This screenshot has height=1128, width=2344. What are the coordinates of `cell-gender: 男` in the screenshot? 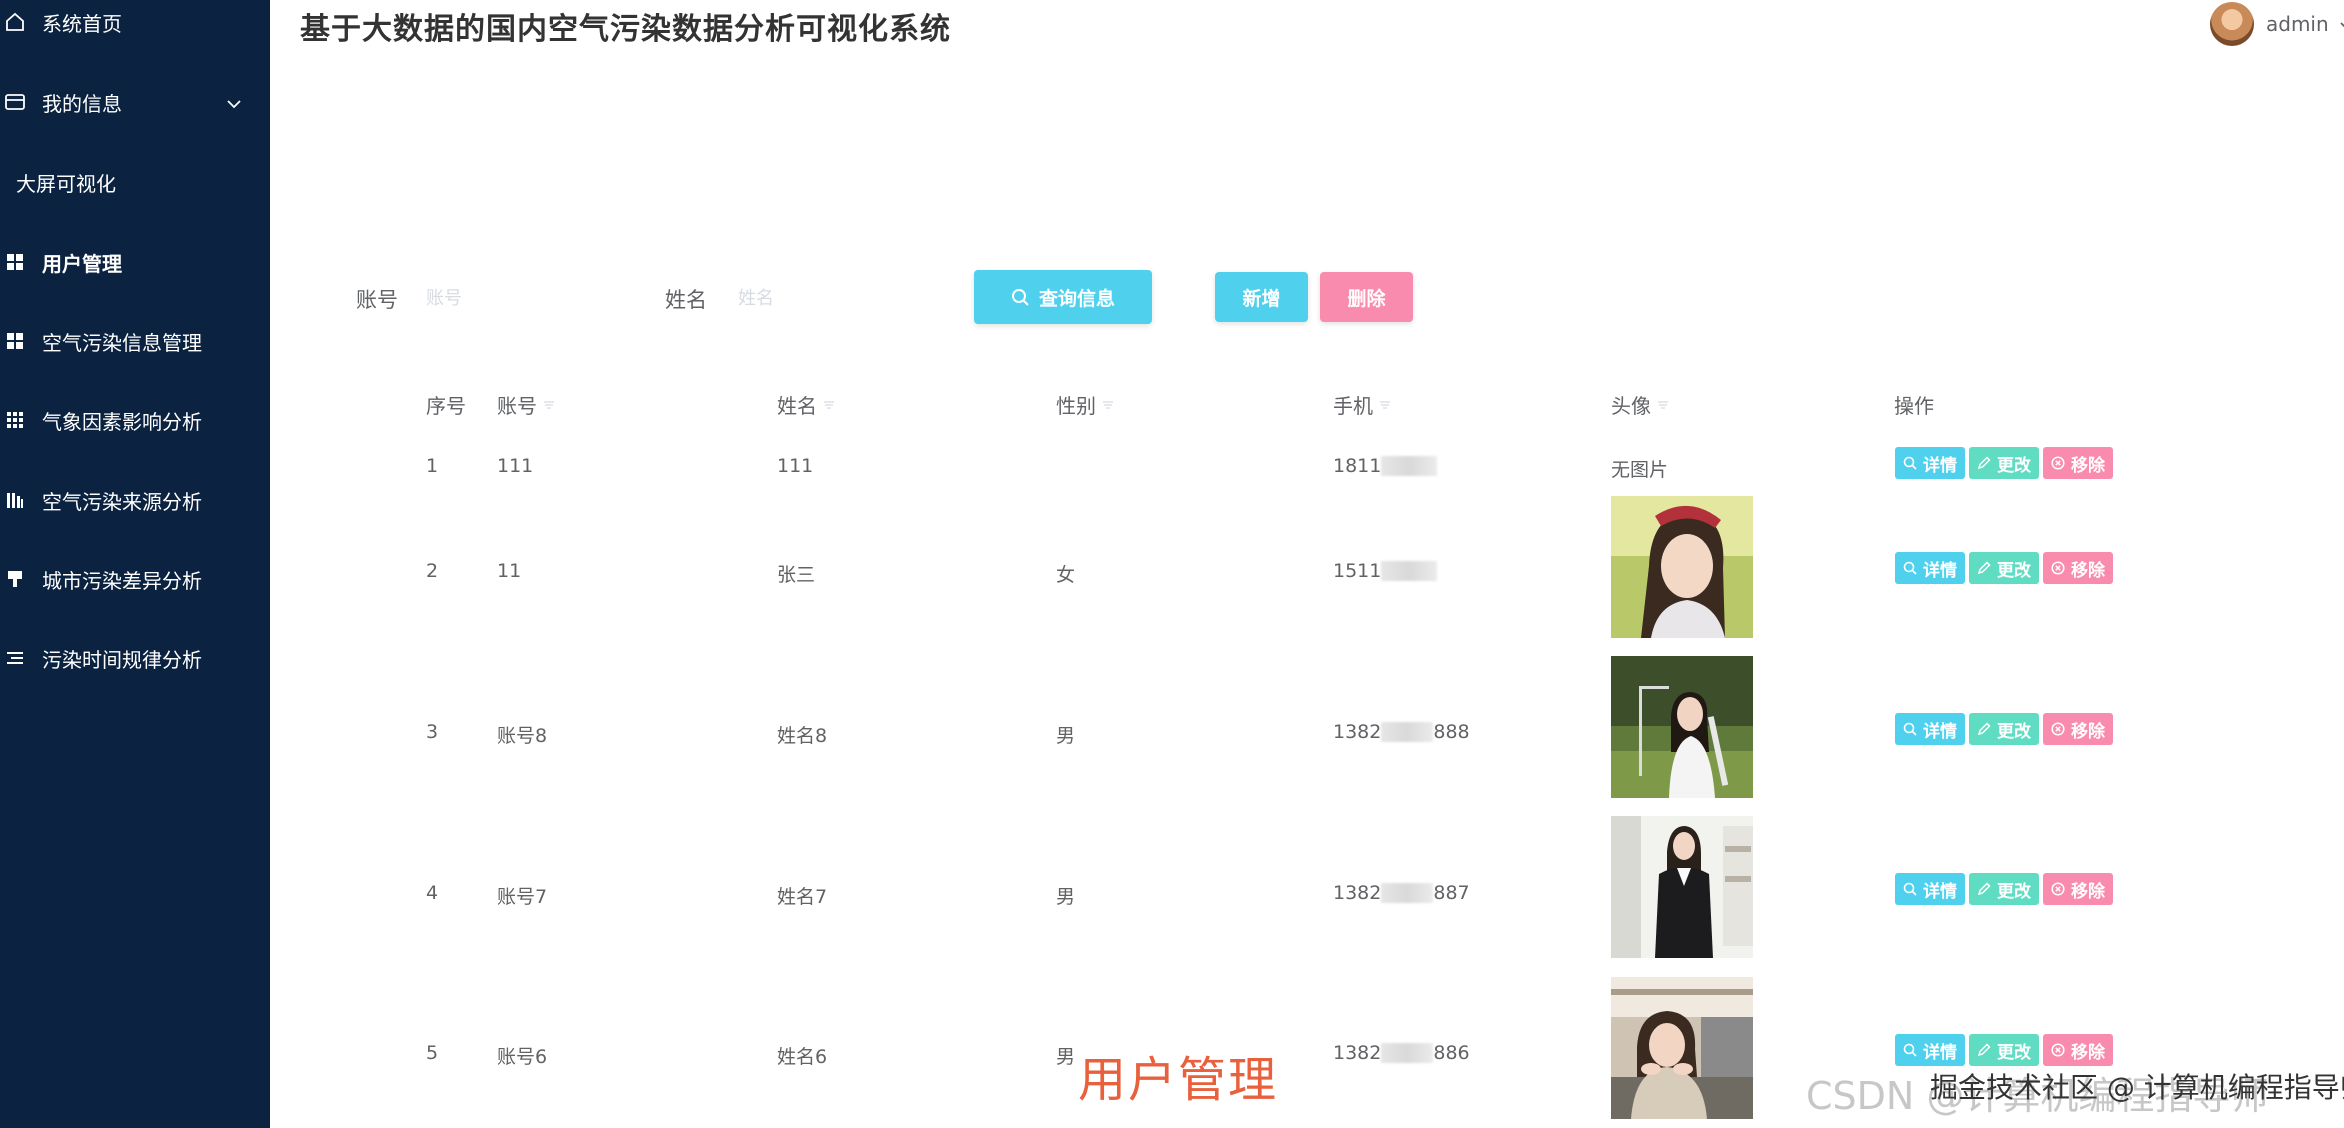 It's located at (1066, 1057).